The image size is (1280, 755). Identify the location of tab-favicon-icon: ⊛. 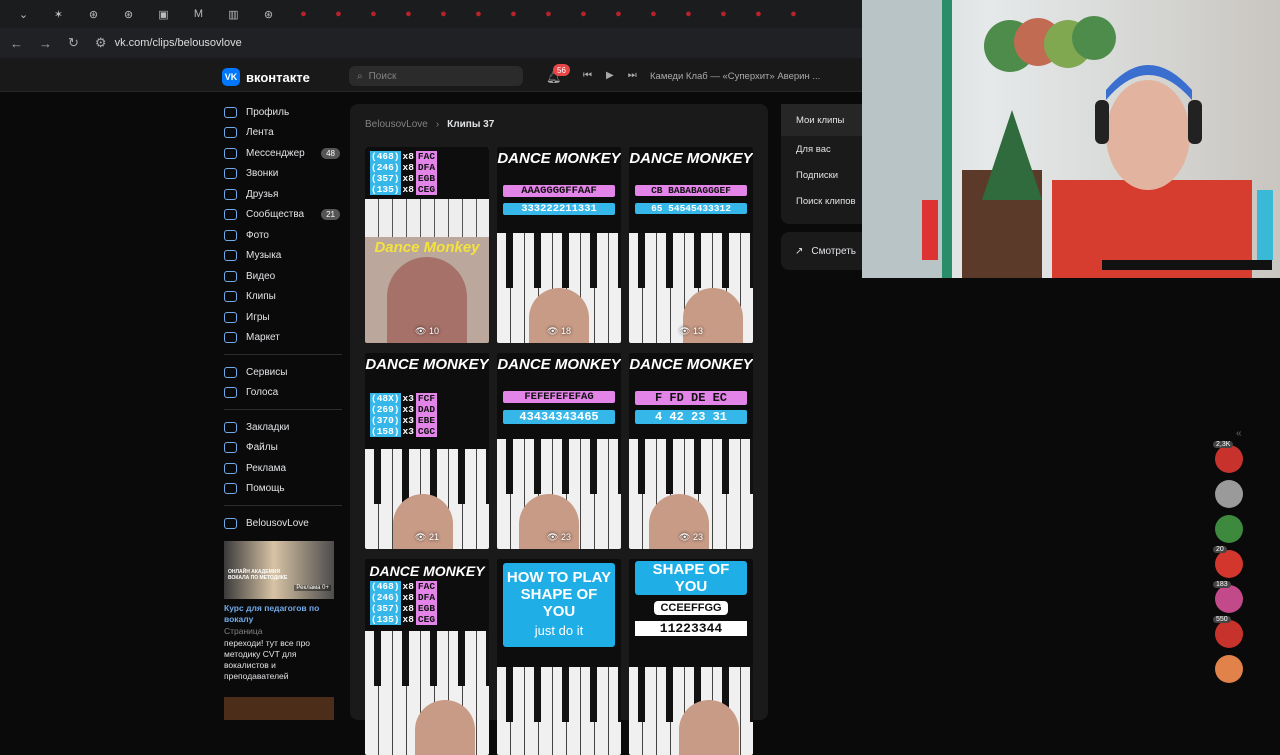
(93, 14).